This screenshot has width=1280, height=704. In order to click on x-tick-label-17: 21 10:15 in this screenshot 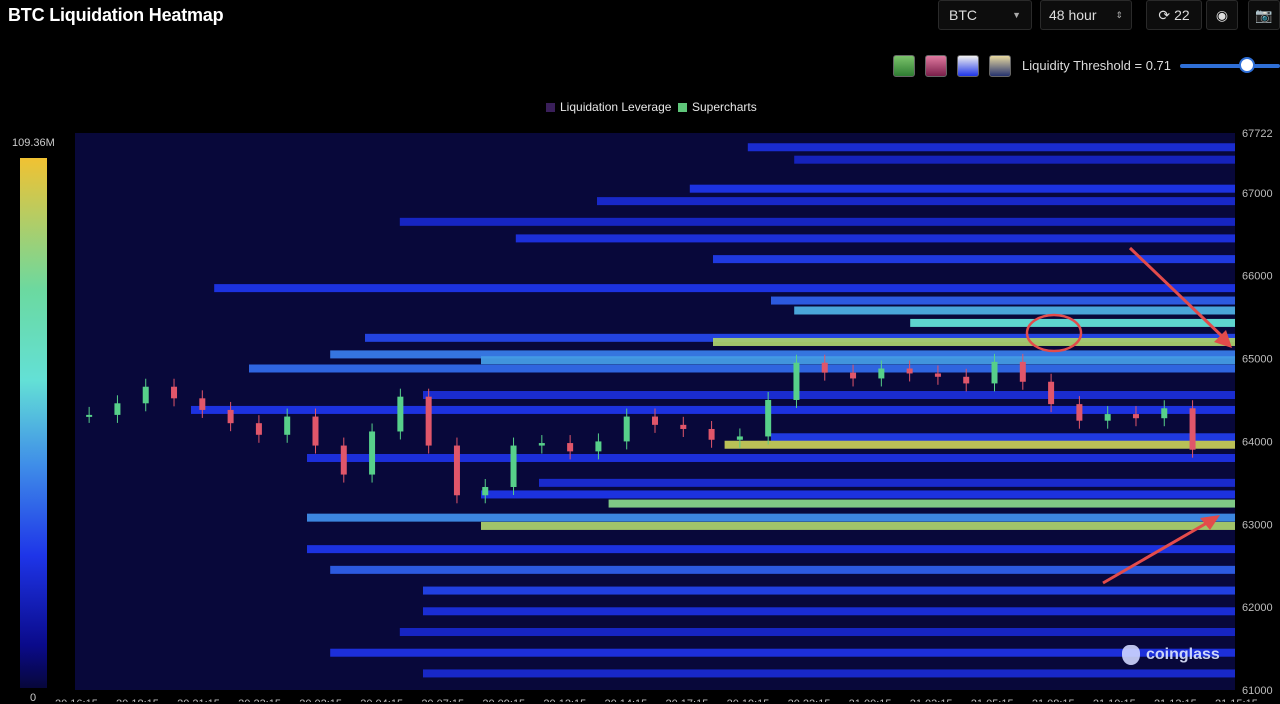, I will do `click(1114, 700)`.